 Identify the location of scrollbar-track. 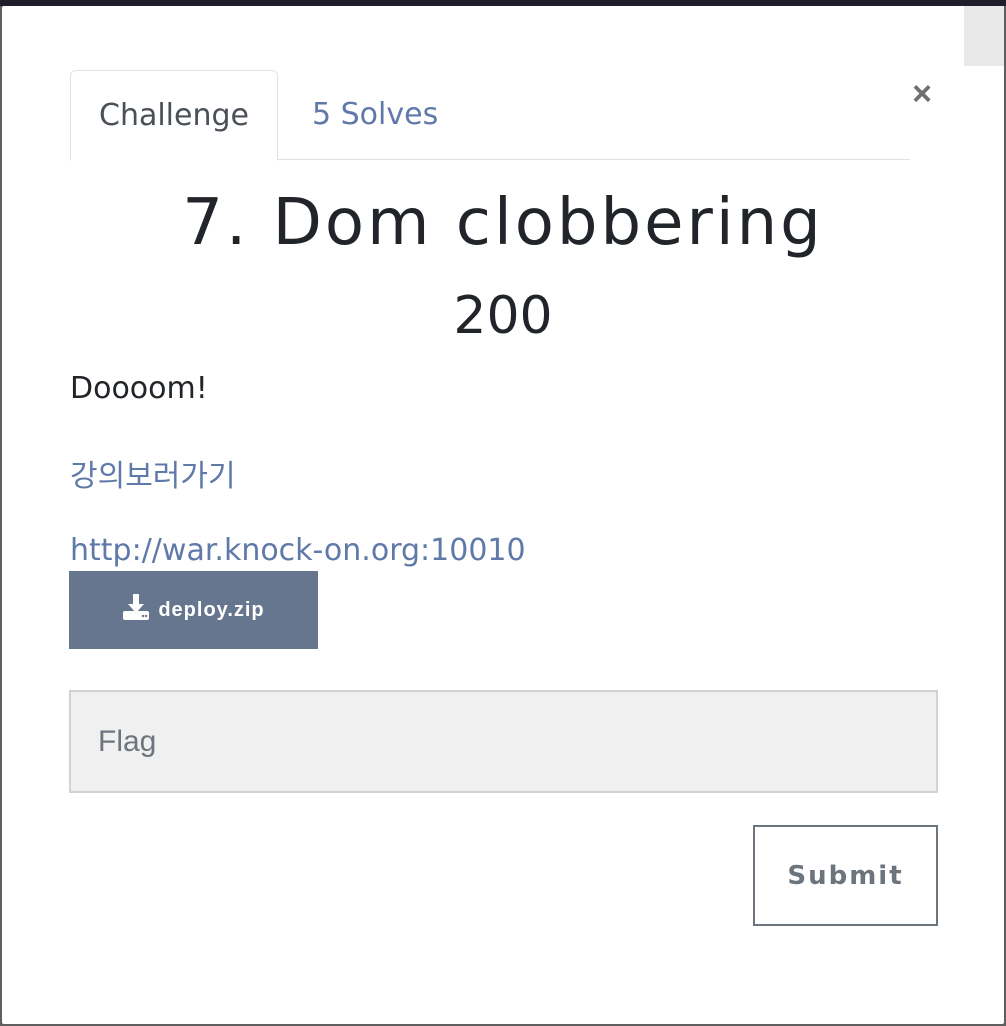
(984, 36).